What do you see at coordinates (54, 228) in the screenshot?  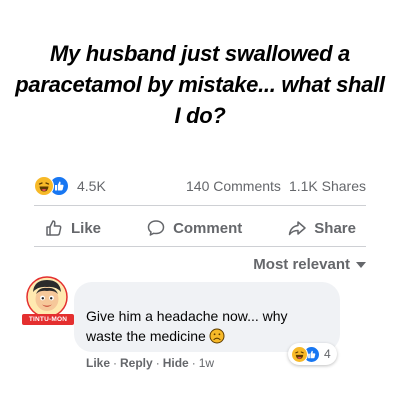 I see `thumbs-up-icon` at bounding box center [54, 228].